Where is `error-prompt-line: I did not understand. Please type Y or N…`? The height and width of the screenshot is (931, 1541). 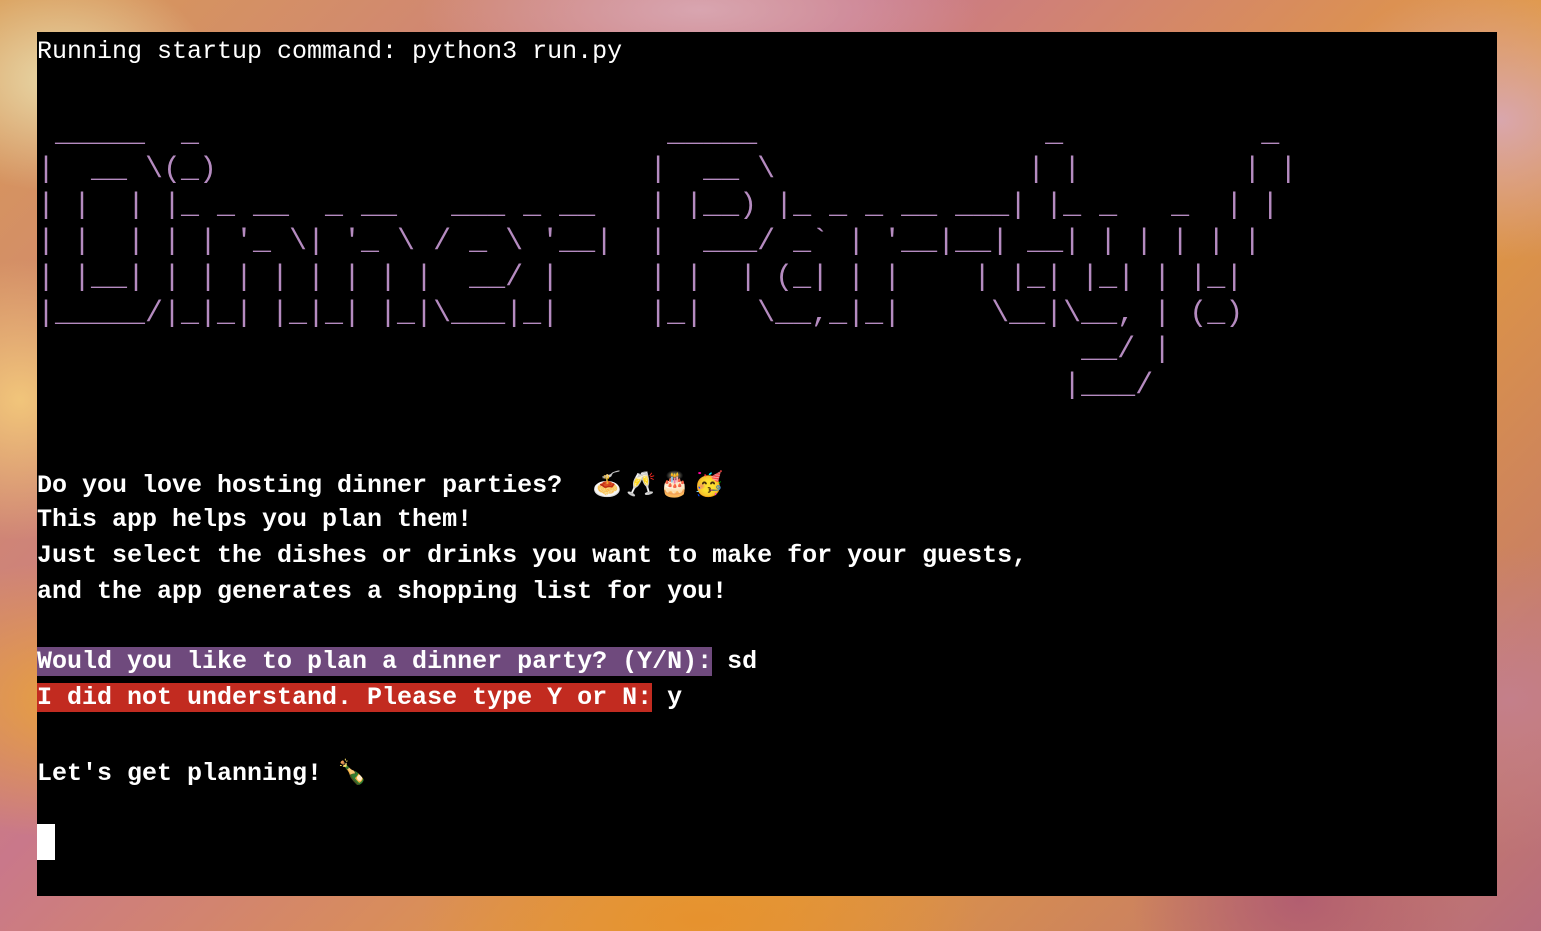
error-prompt-line: I did not understand. Please type Y or N… is located at coordinates (359, 698).